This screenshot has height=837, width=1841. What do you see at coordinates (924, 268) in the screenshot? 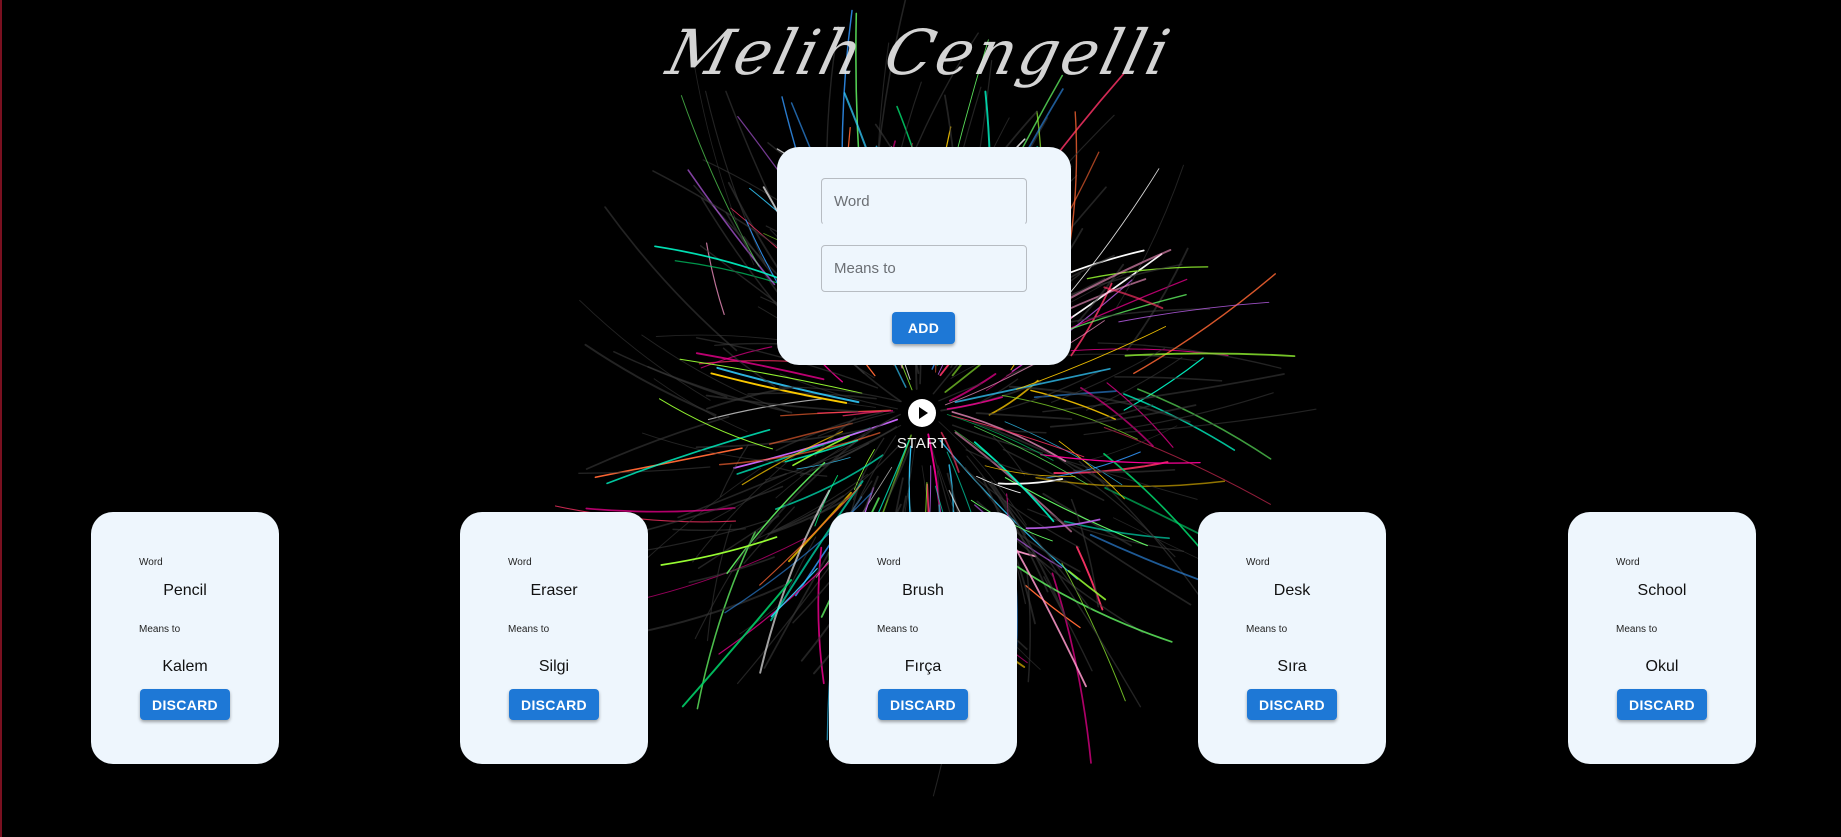
I see `means-to-input` at bounding box center [924, 268].